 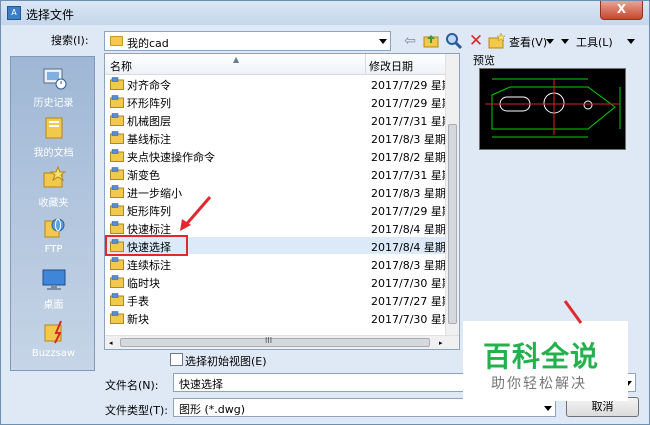 What do you see at coordinates (279, 281) in the screenshot?
I see `file-row: 临时块 2017/7/30 星期` at bounding box center [279, 281].